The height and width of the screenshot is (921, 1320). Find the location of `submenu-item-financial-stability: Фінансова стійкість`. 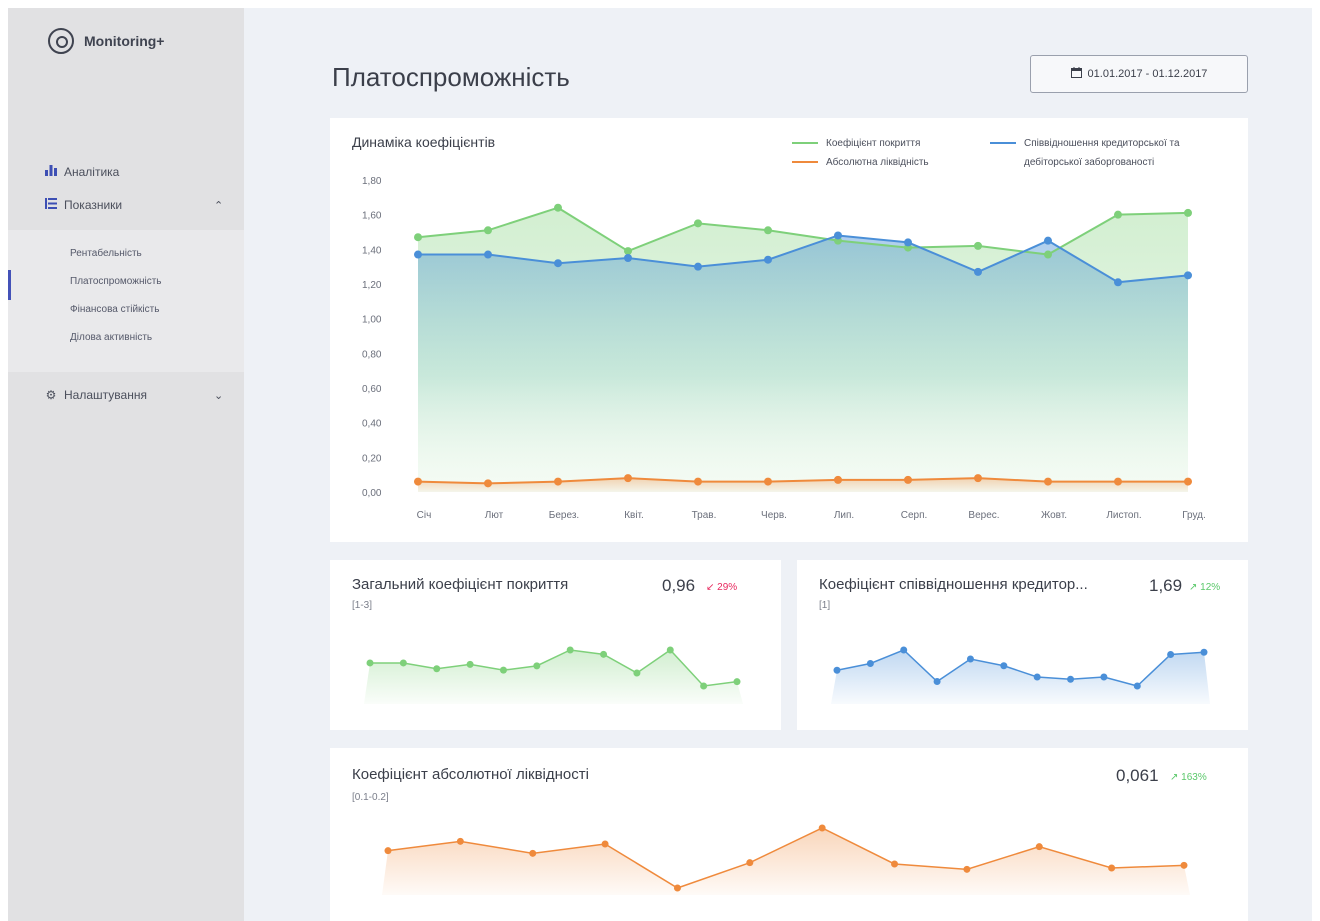

submenu-item-financial-stability: Фінансова стійкість is located at coordinates (114, 309).